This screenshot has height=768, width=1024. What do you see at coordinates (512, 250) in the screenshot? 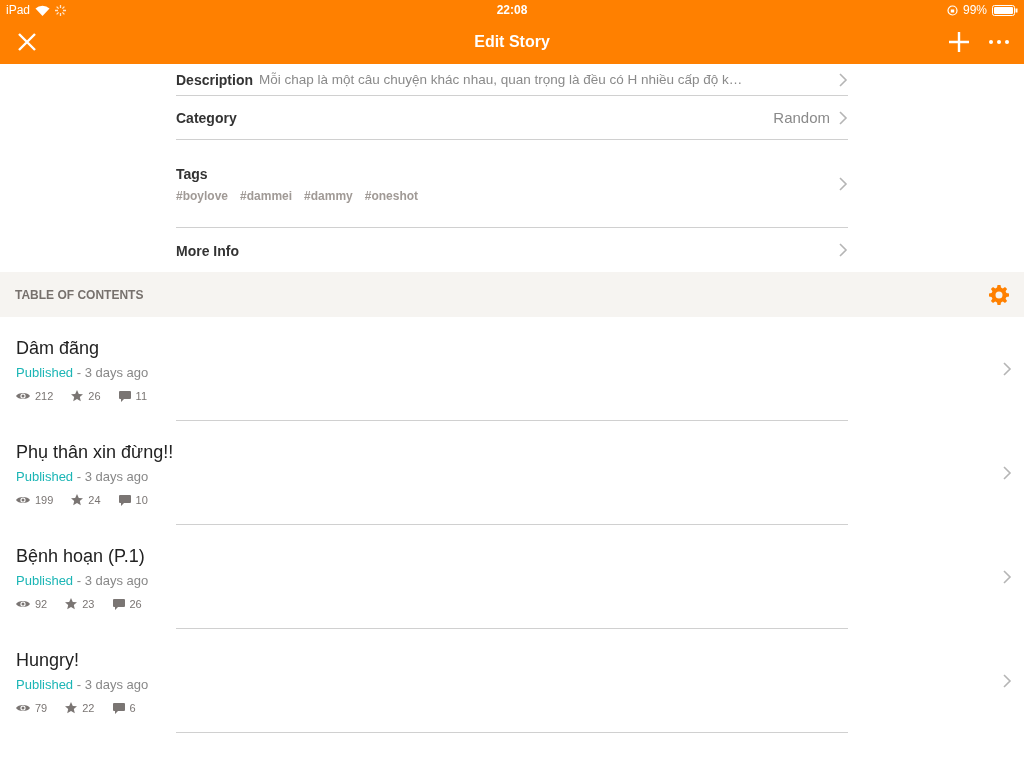
I see `detail-row: More Info` at bounding box center [512, 250].